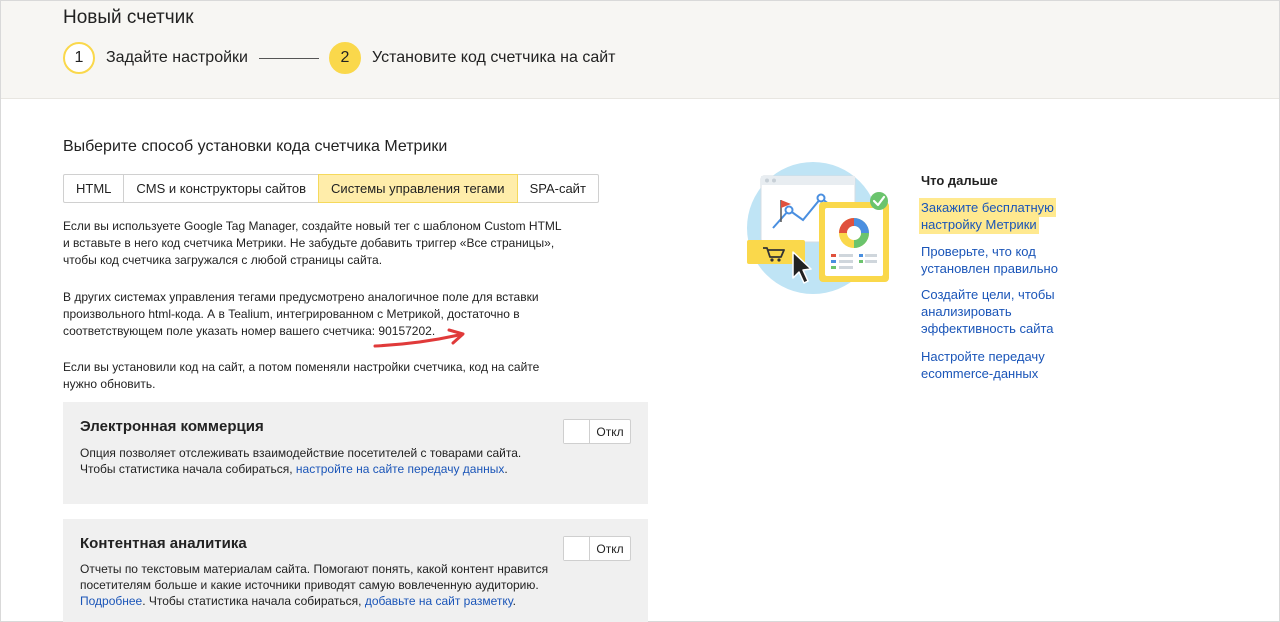  Describe the element at coordinates (289, 58) in the screenshot. I see `step-connector` at that location.